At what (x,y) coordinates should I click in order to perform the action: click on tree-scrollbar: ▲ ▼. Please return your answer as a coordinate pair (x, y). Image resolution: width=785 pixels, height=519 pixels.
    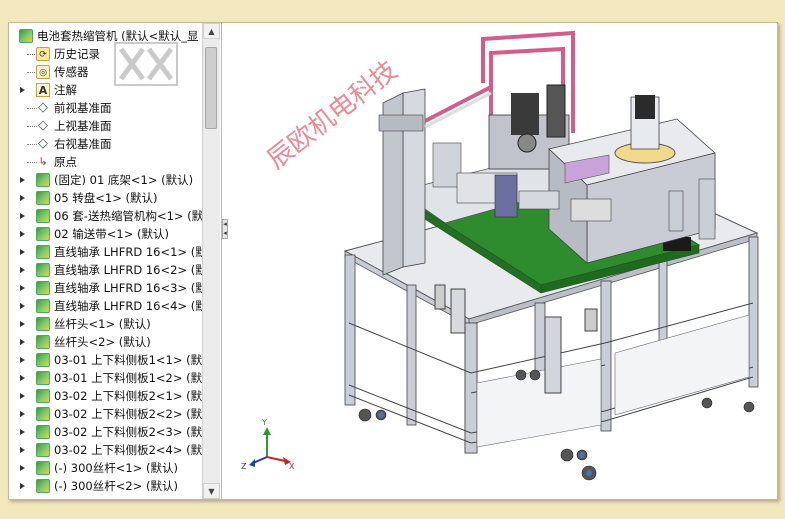
    Looking at the image, I should click on (211, 261).